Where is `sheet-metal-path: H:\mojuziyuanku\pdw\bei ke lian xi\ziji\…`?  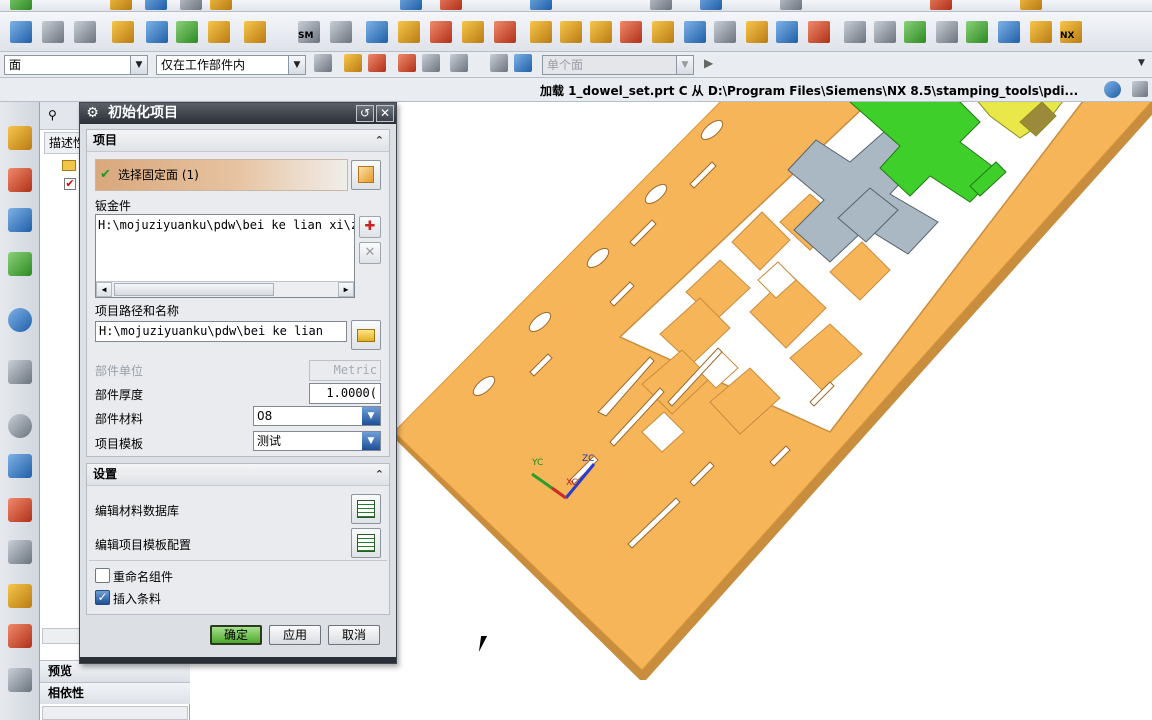 sheet-metal-path: H:\mojuziyuanku\pdw\bei ke lian xi\ziji\… is located at coordinates (226, 225).